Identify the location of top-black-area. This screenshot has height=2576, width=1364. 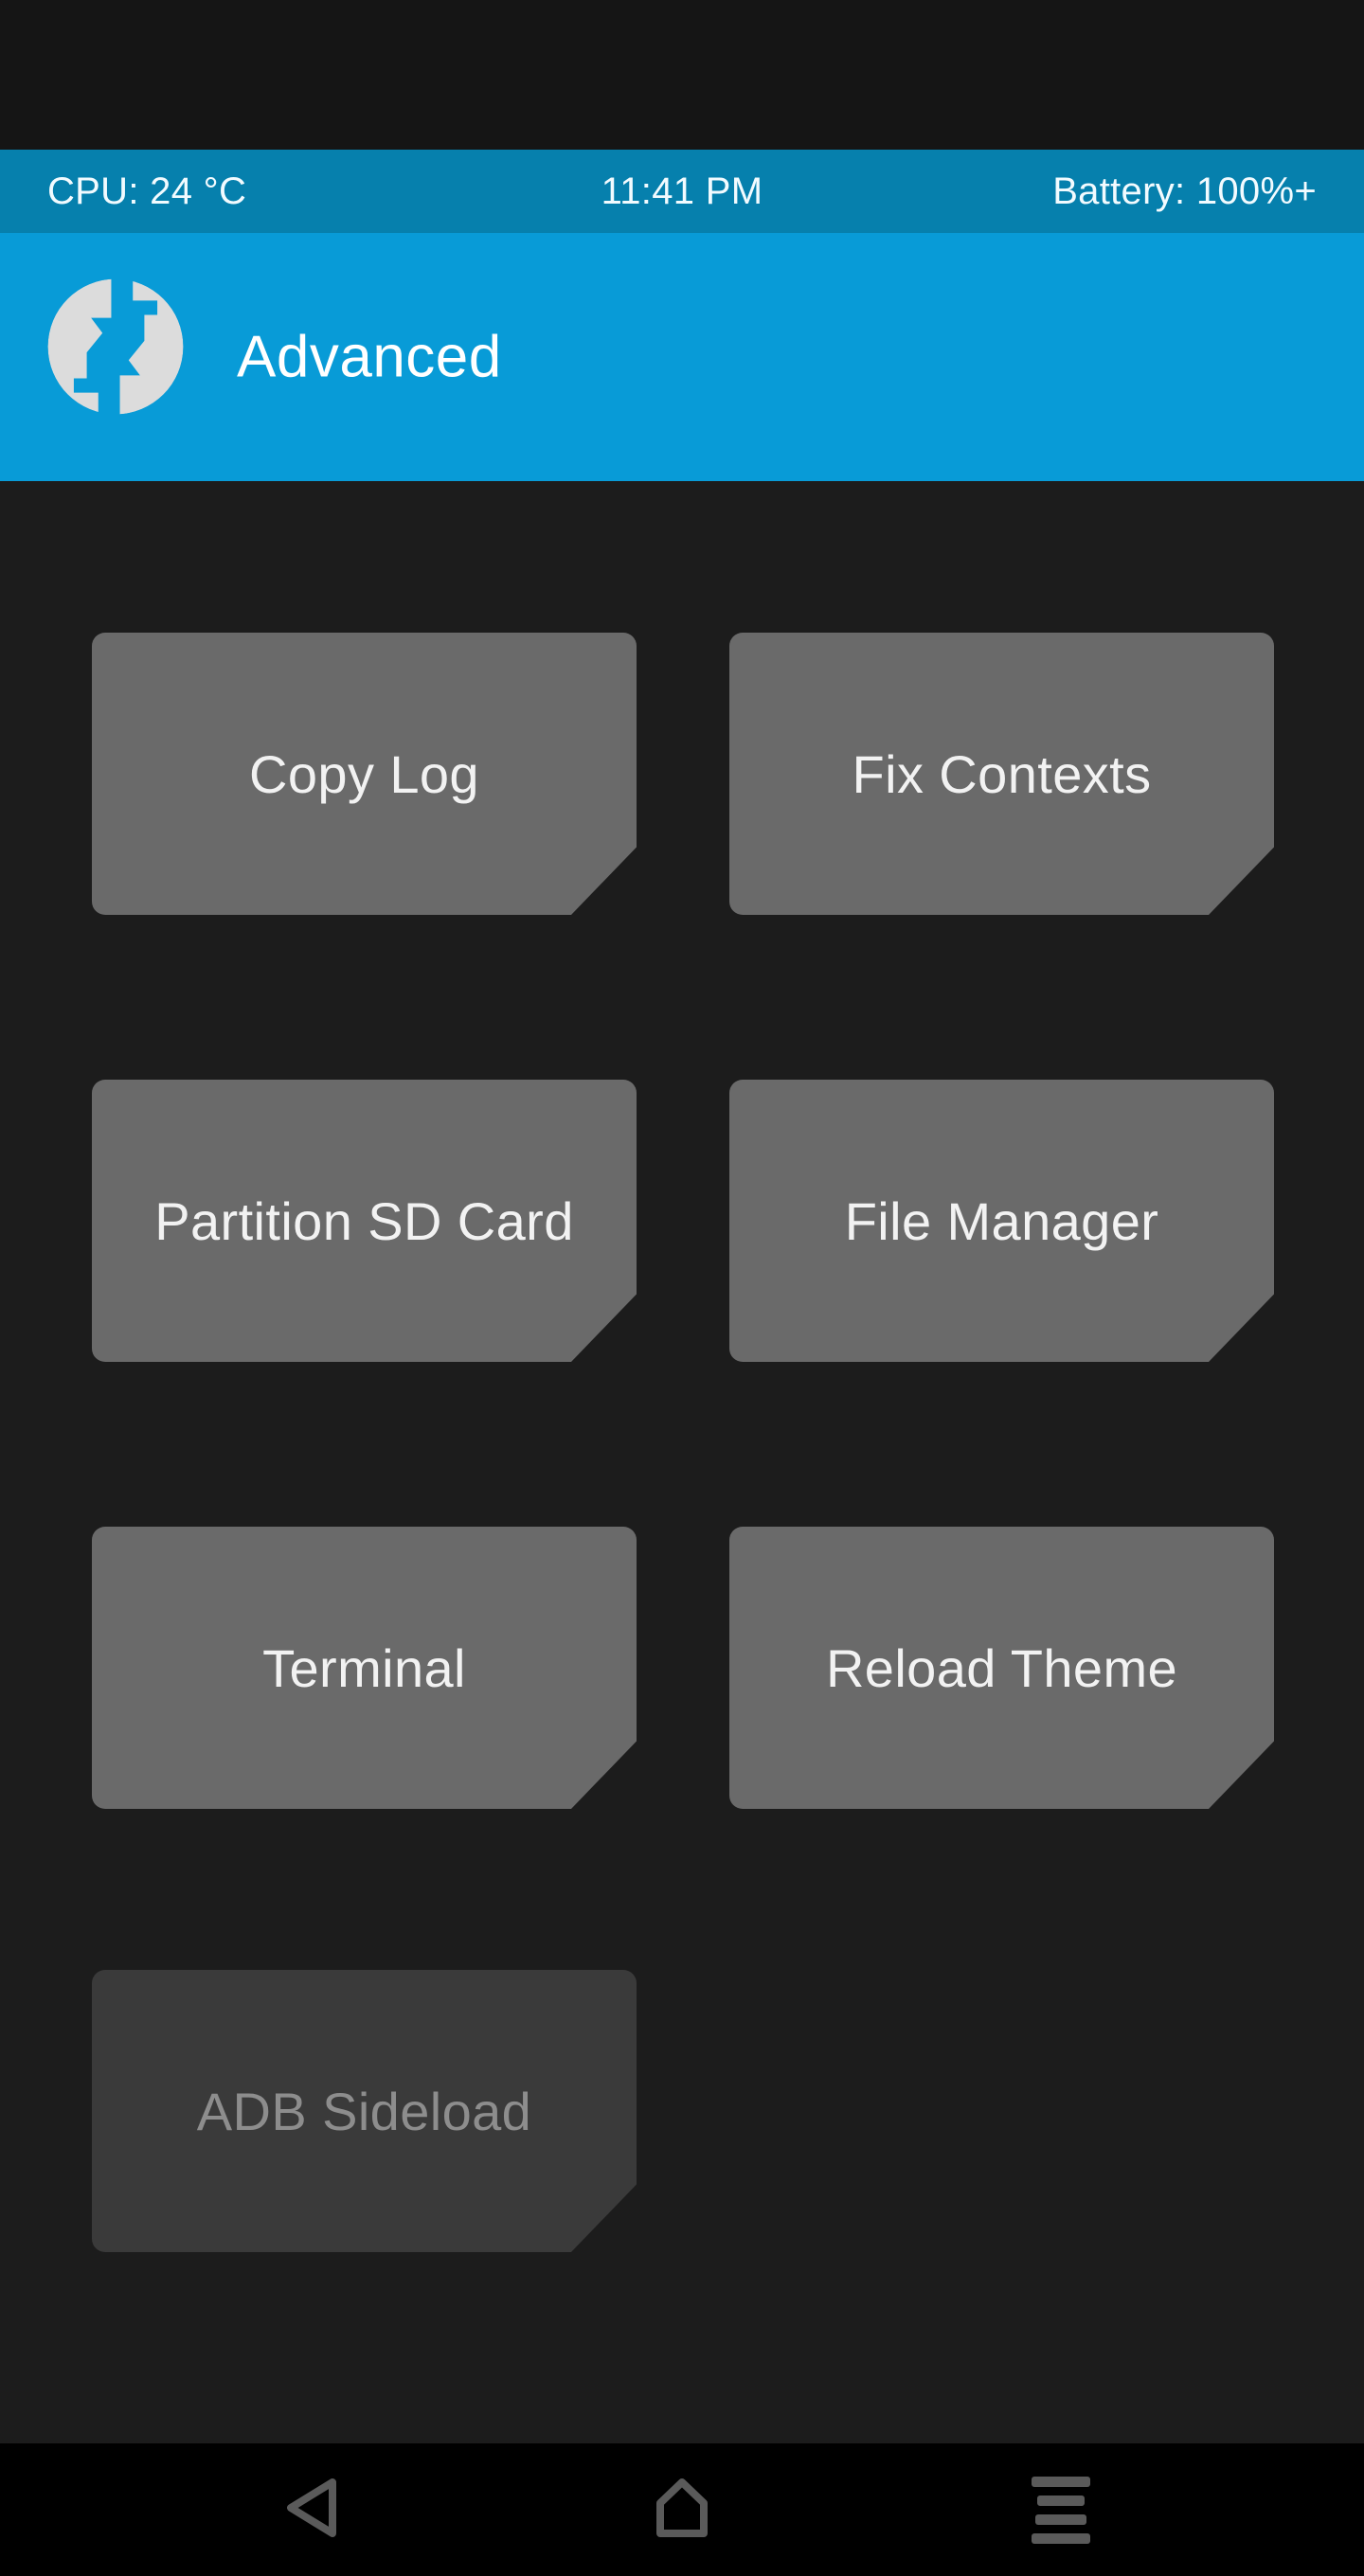
(682, 75).